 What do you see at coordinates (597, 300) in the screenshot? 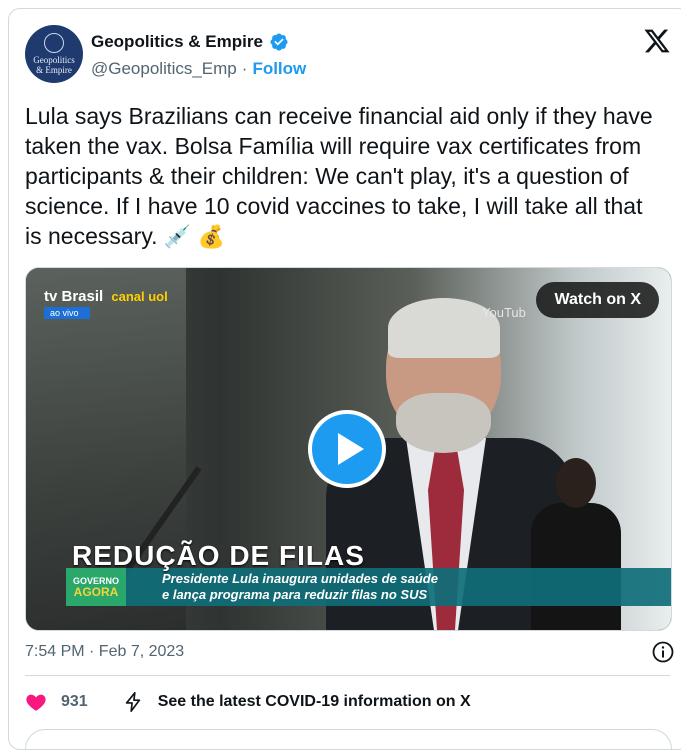
I see `watch-on-x-button: Watch on X` at bounding box center [597, 300].